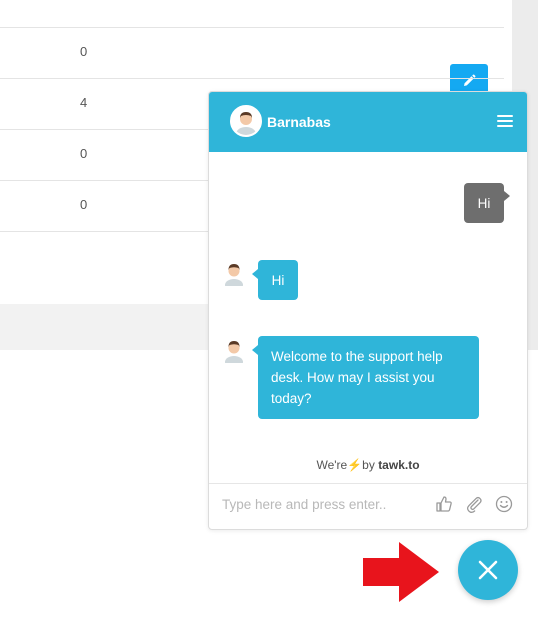 This screenshot has width=538, height=620. What do you see at coordinates (368, 122) in the screenshot?
I see `chat-header: Barnabas` at bounding box center [368, 122].